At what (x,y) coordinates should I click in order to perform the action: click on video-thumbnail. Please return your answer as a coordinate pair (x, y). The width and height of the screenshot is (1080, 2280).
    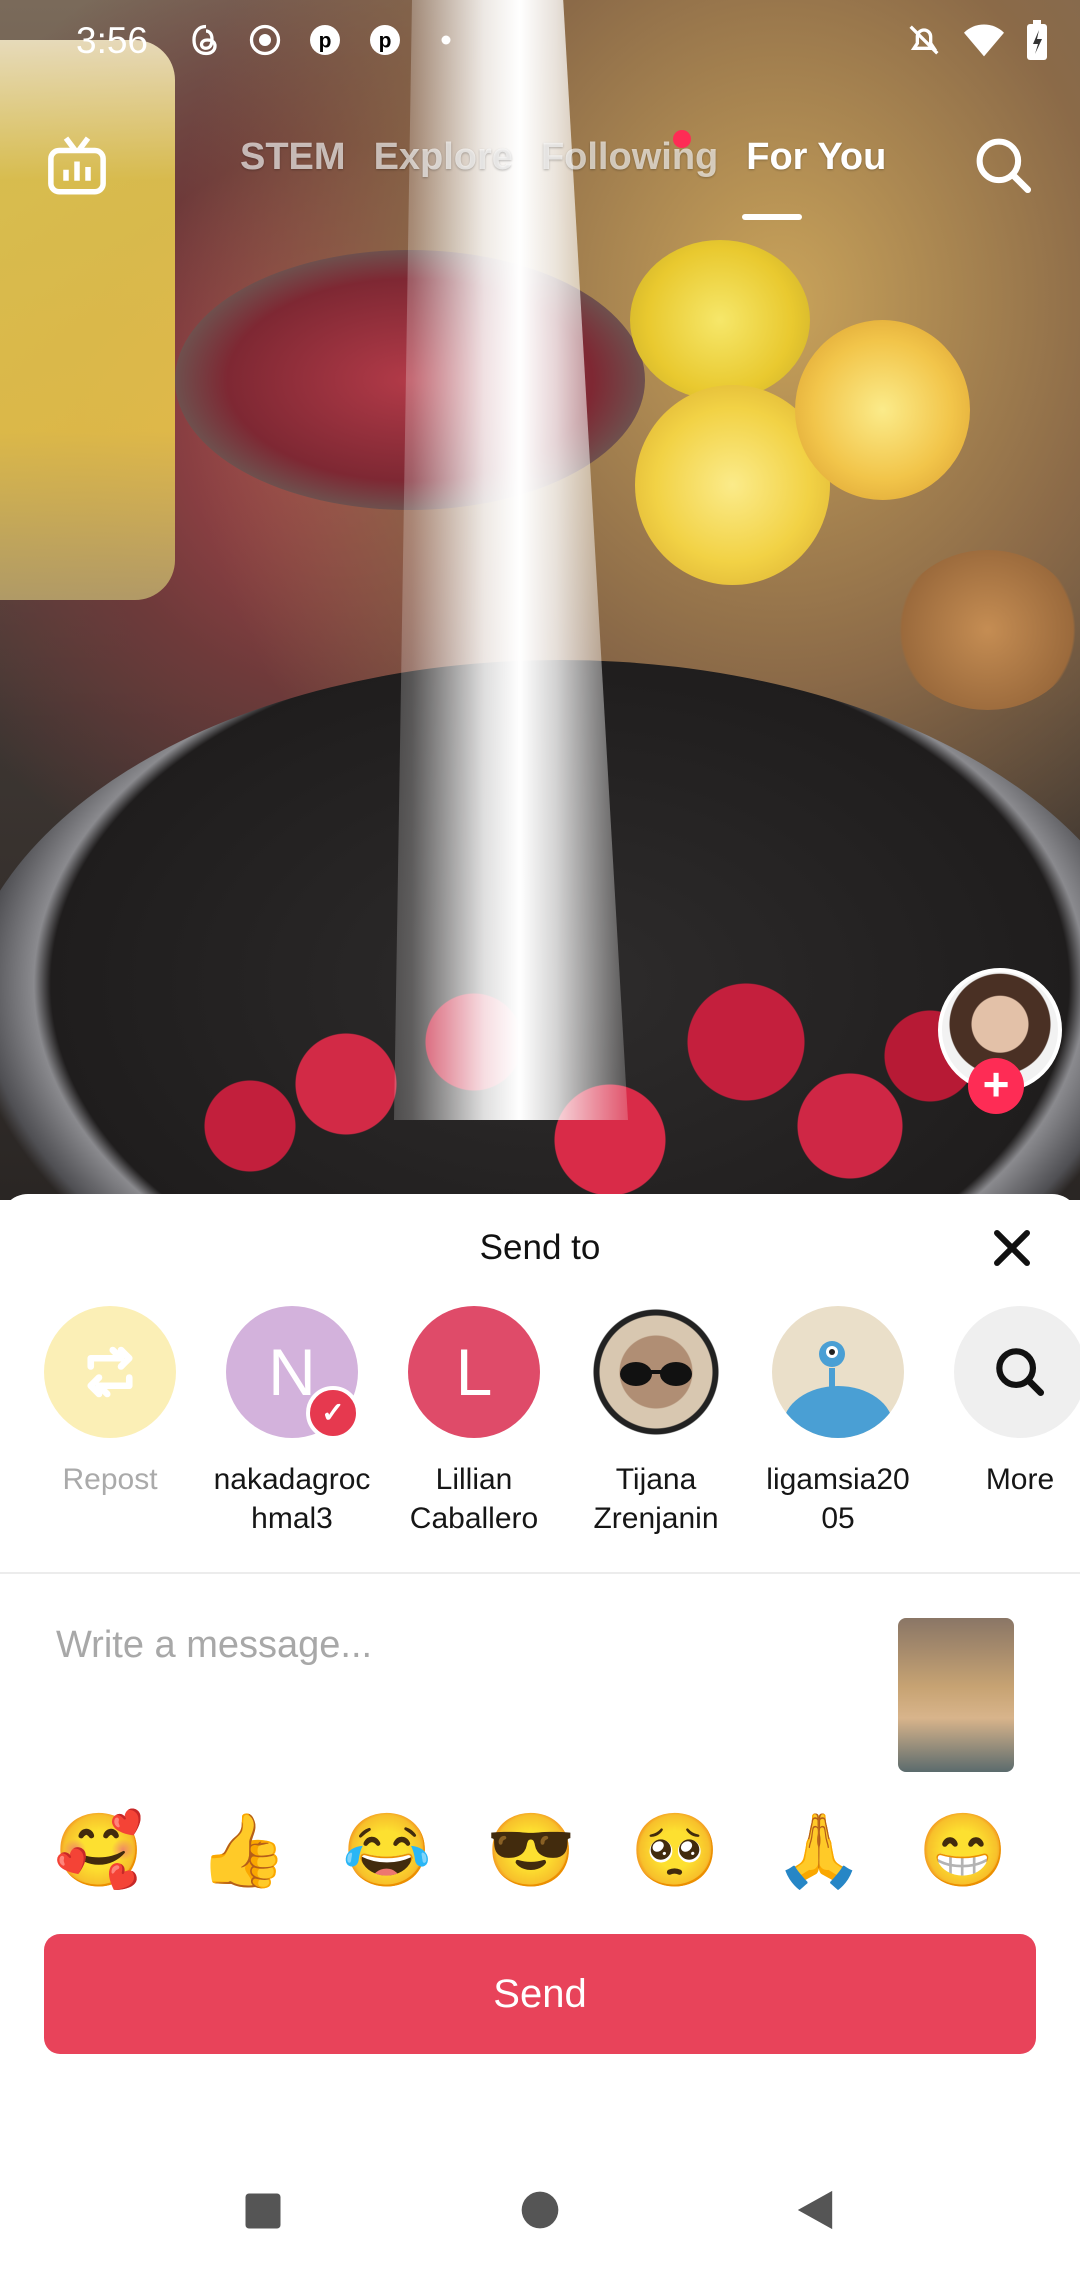
    Looking at the image, I should click on (956, 1695).